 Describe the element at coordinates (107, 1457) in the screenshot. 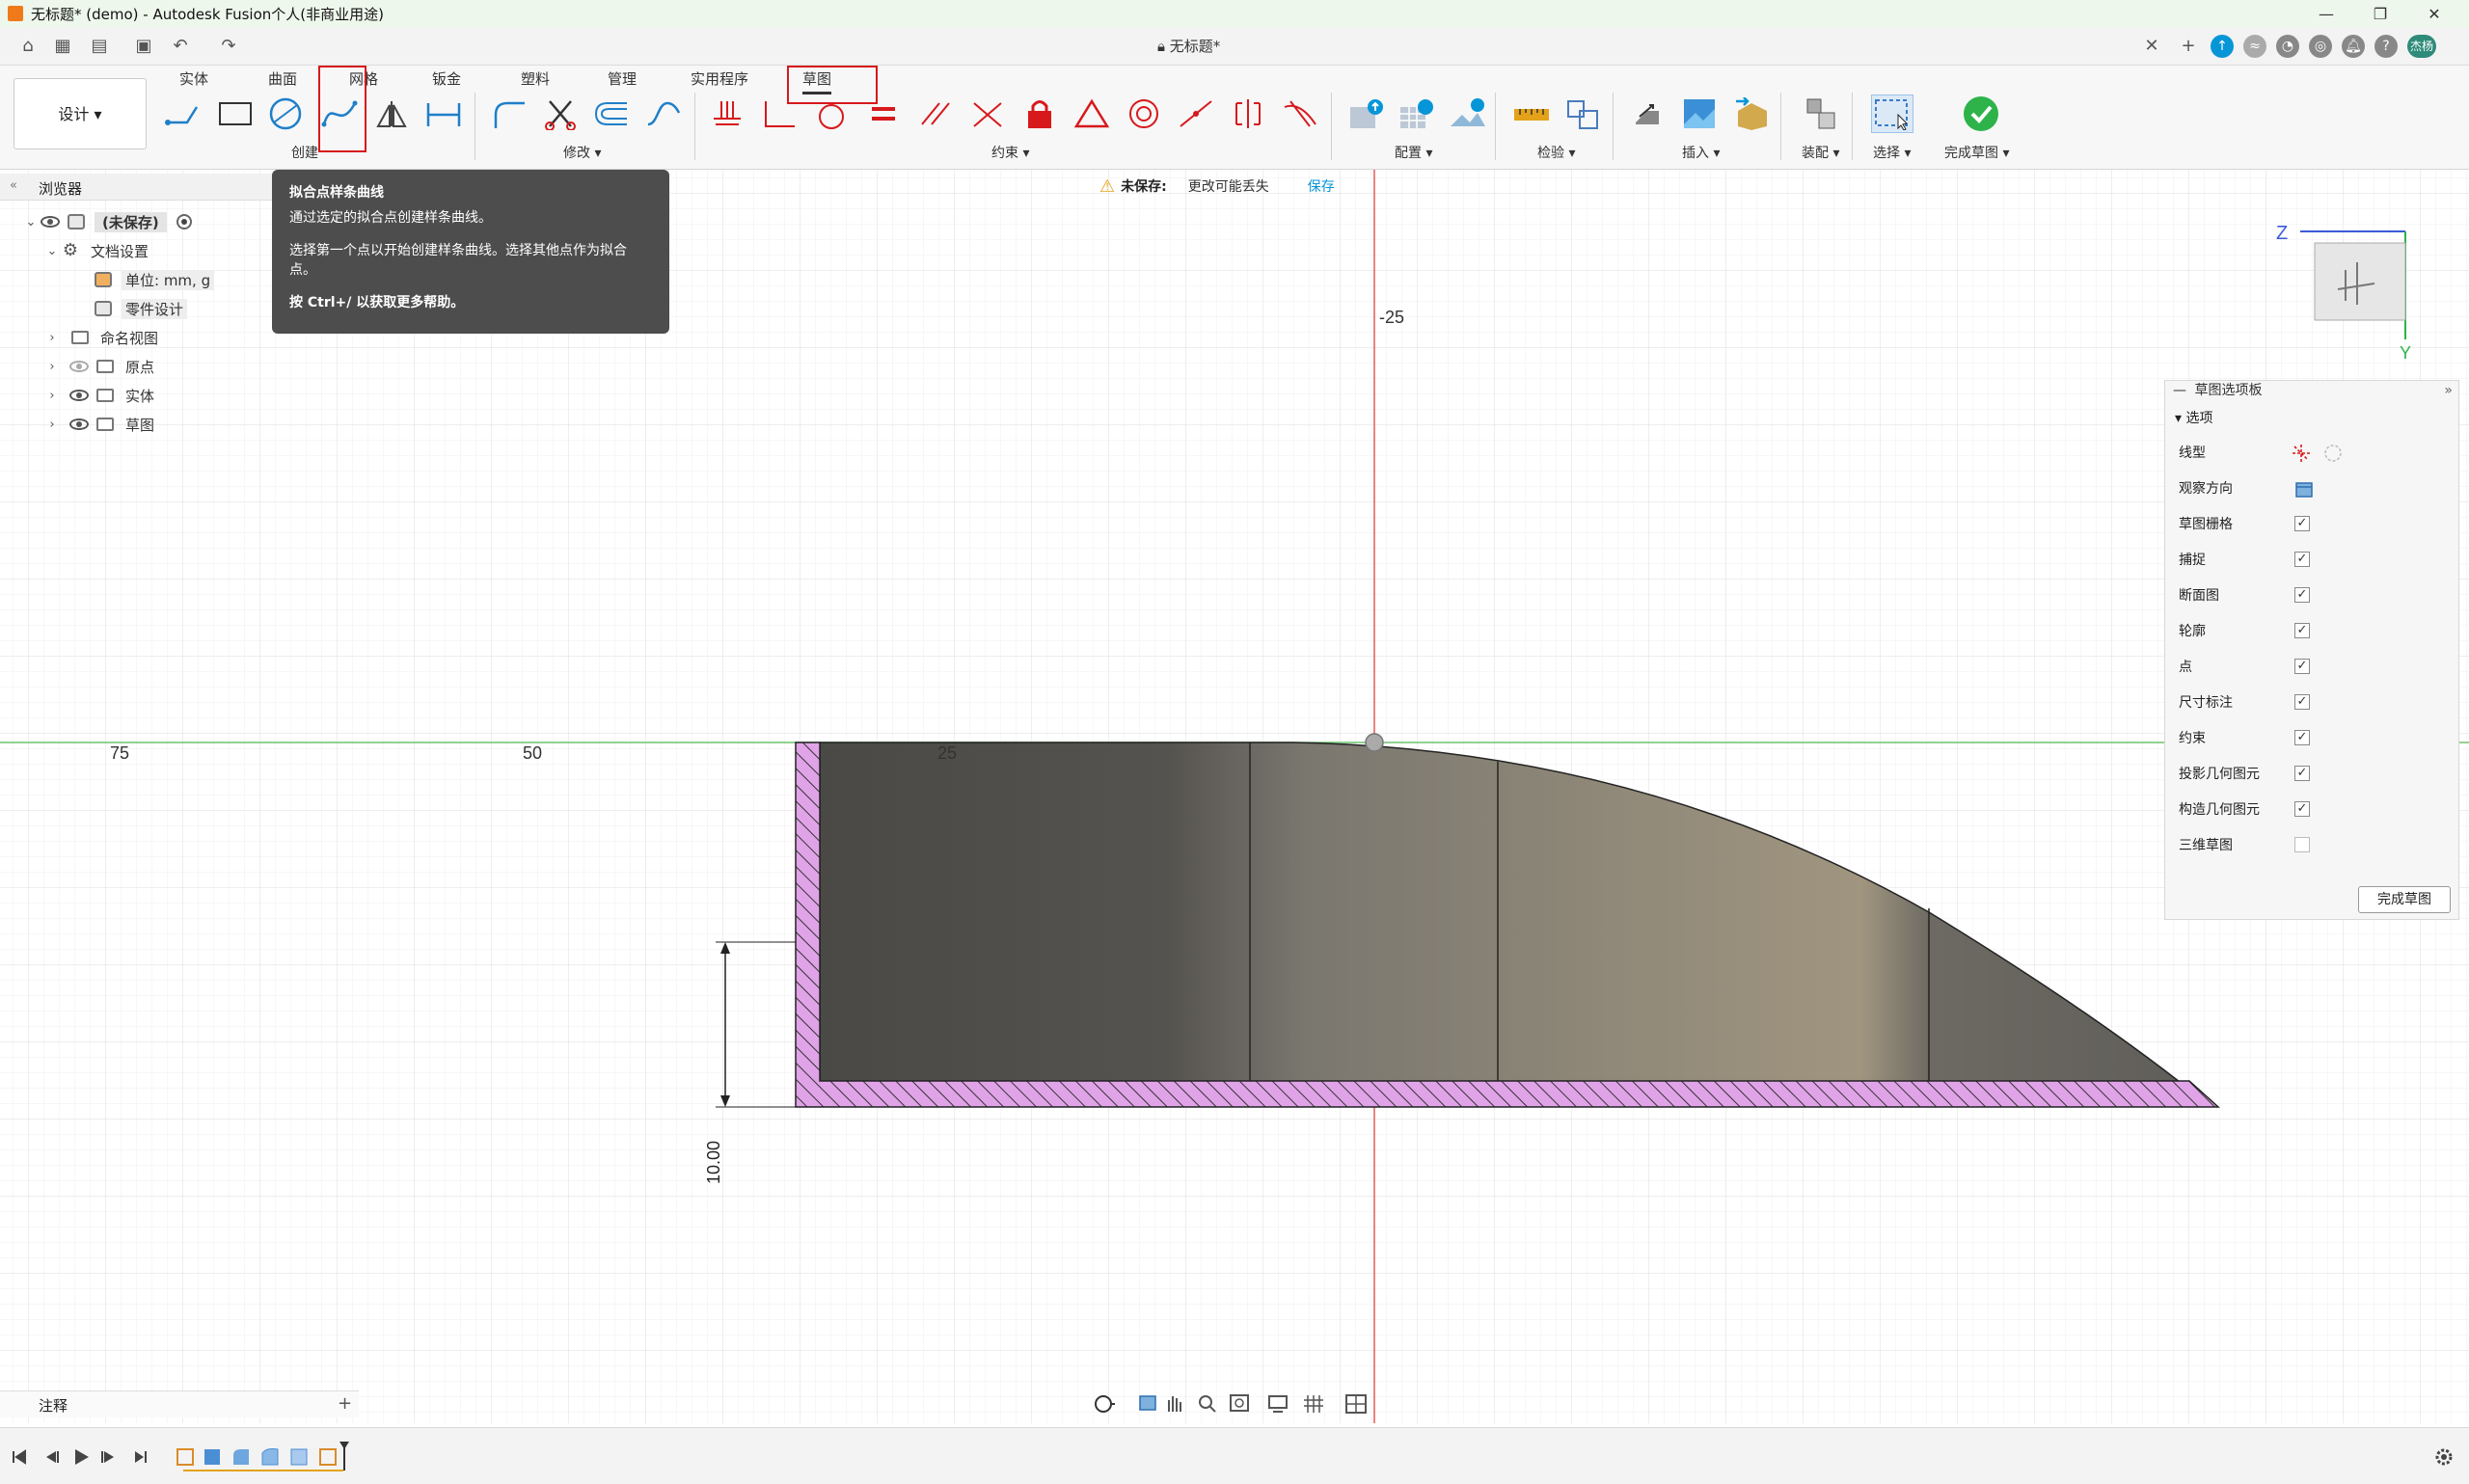

I see `step-forward-icon` at that location.